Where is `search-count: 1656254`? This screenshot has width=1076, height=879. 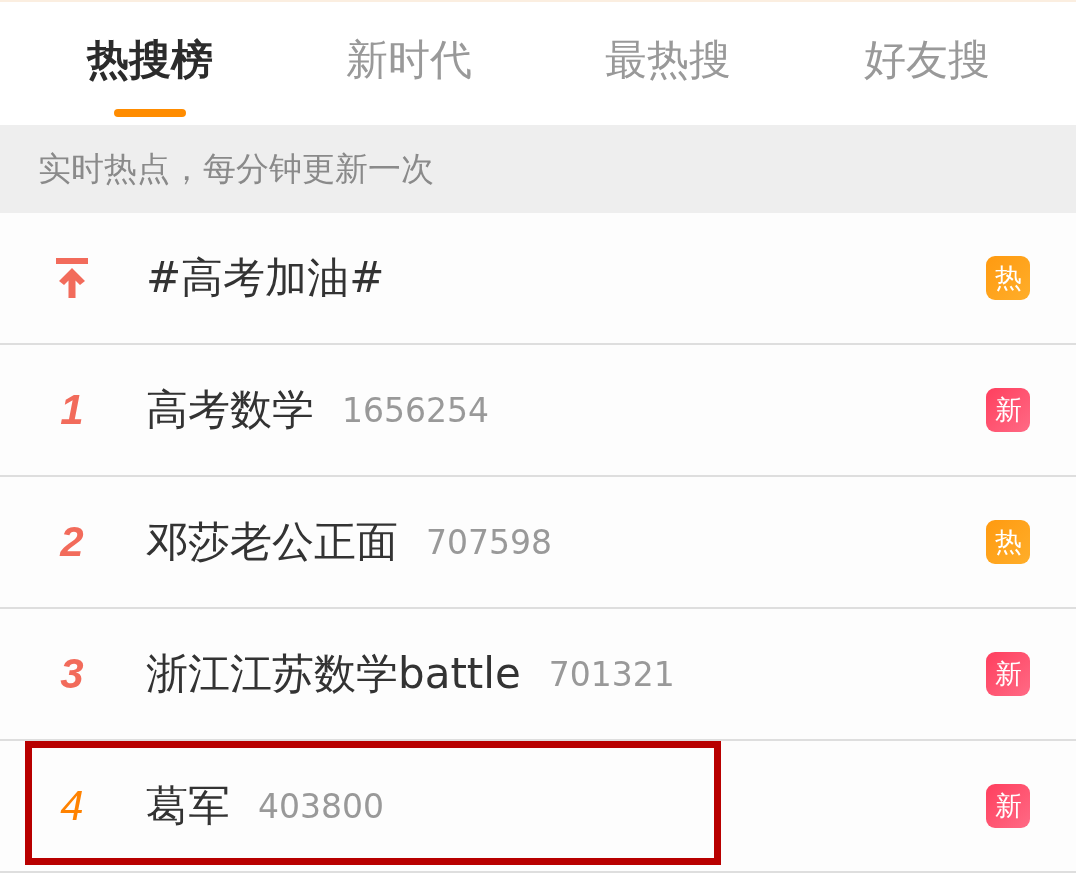 search-count: 1656254 is located at coordinates (415, 410).